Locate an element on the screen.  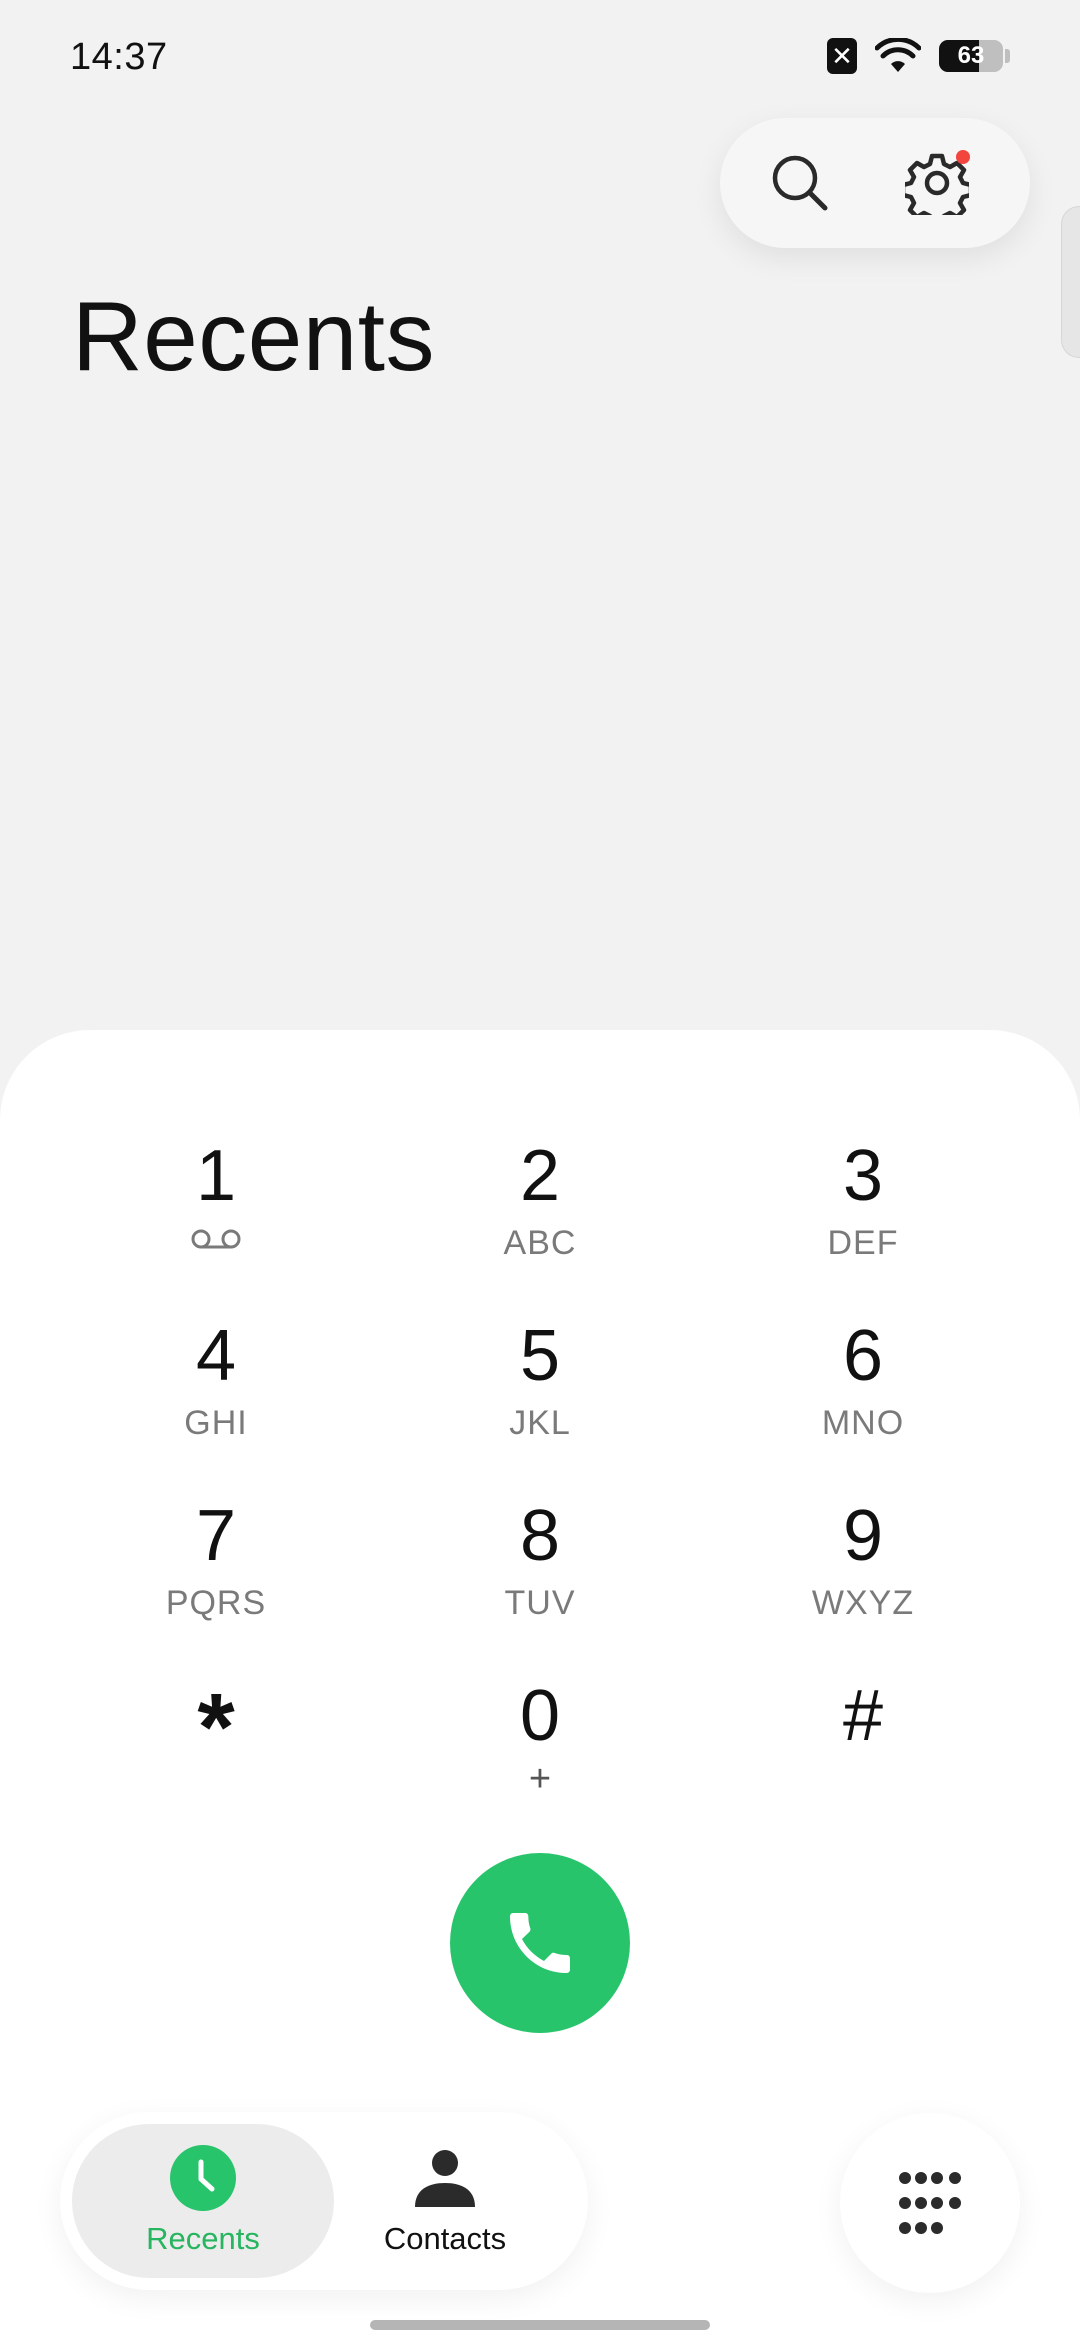
battery-level: 63 is located at coordinates (971, 55).